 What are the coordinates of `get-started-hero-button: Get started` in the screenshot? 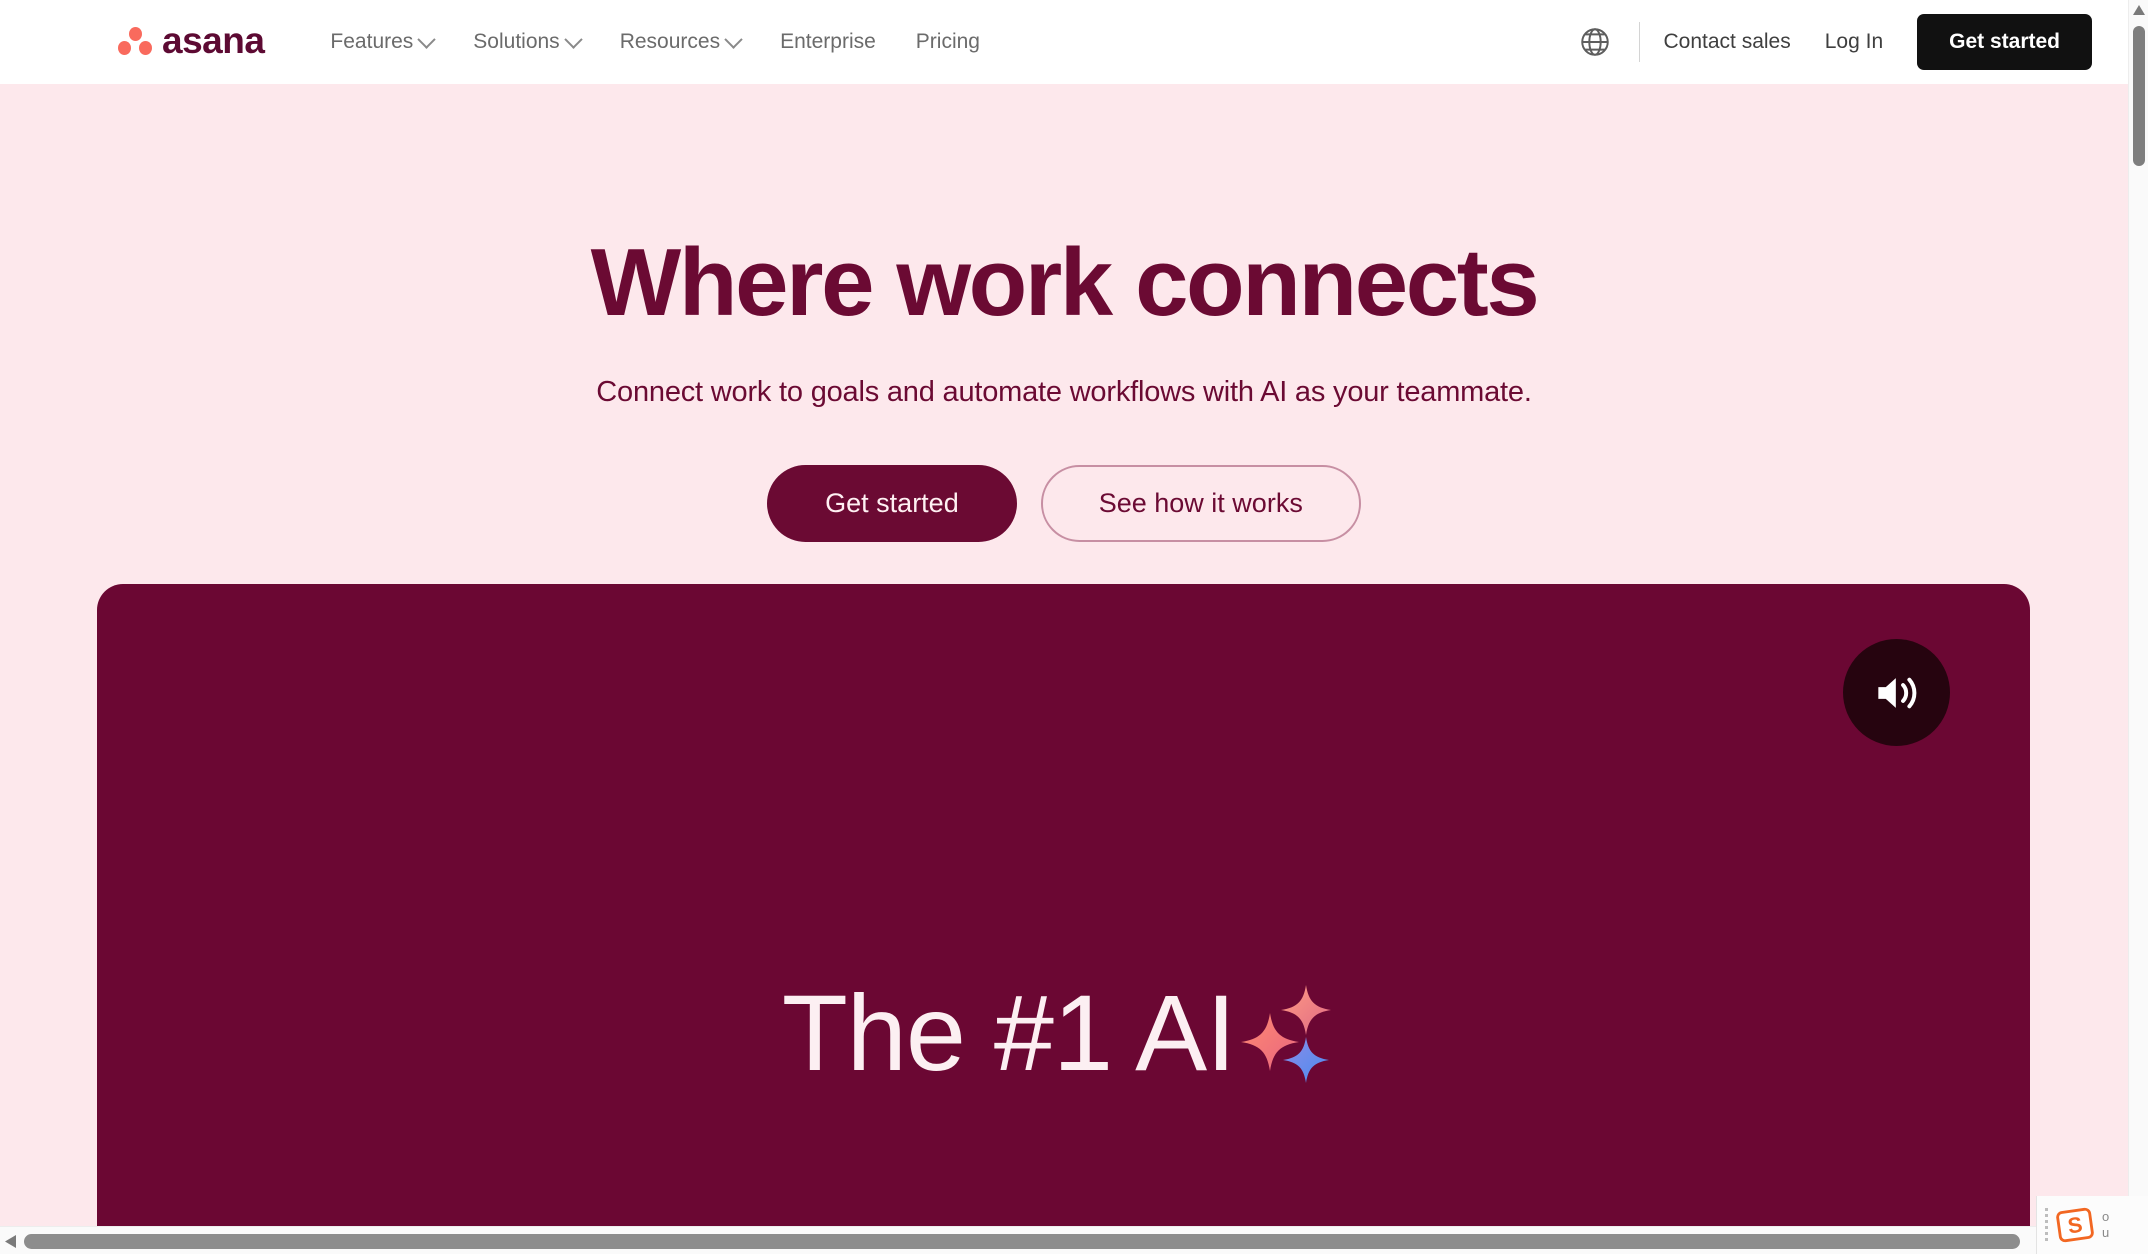 It's located at (892, 503).